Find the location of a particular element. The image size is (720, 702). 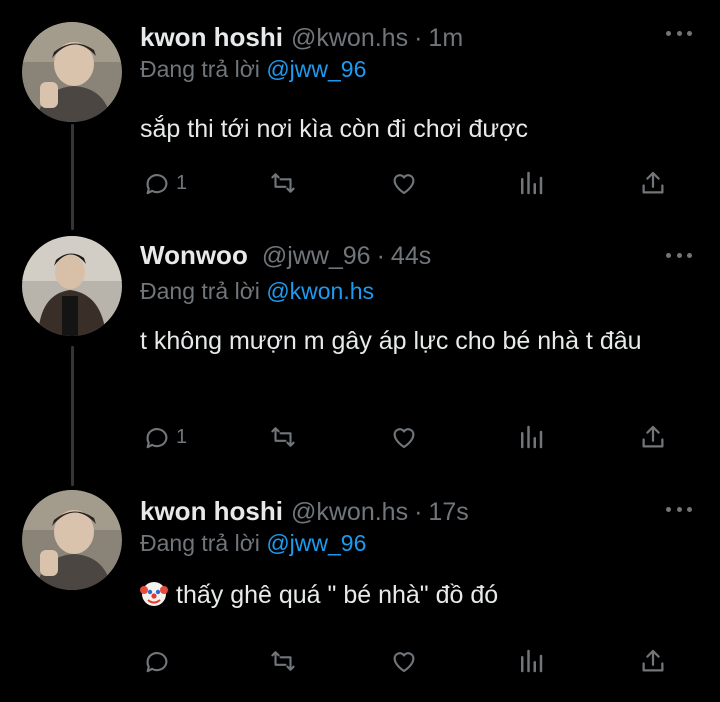

clown-face-emoji-icon is located at coordinates (154, 594).